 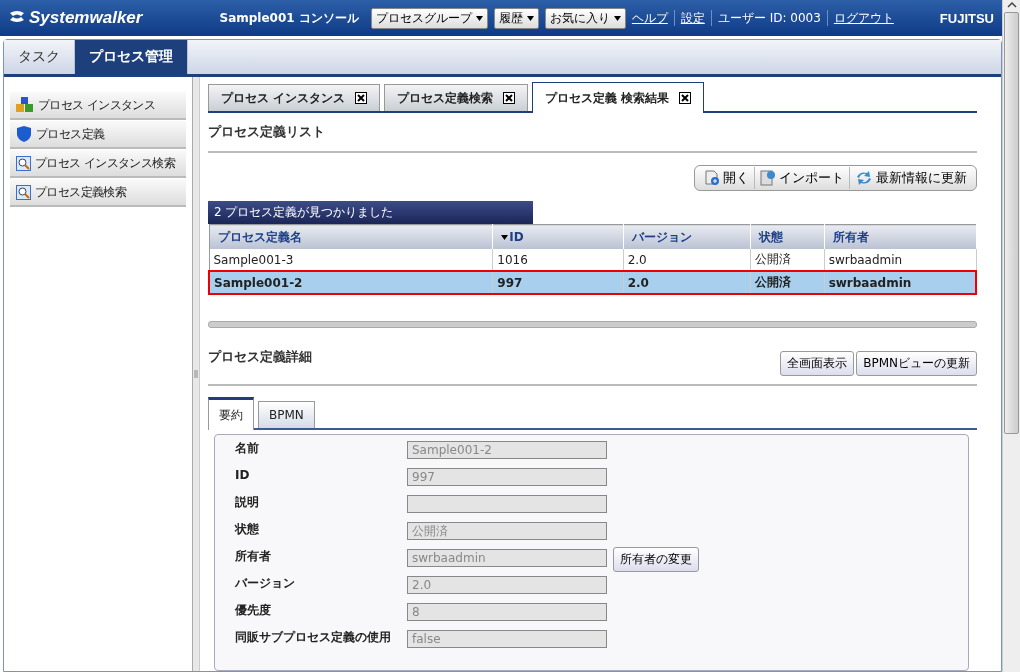 What do you see at coordinates (692, 18) in the screenshot?
I see `header-link: 設定` at bounding box center [692, 18].